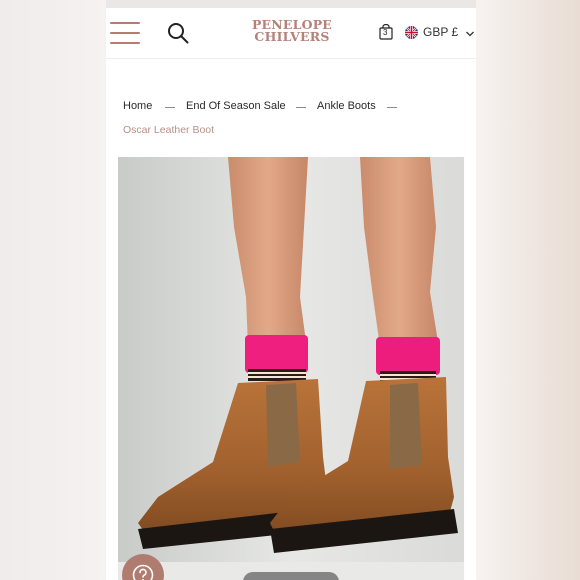  What do you see at coordinates (411, 32) in the screenshot?
I see `uk-flag-icon` at bounding box center [411, 32].